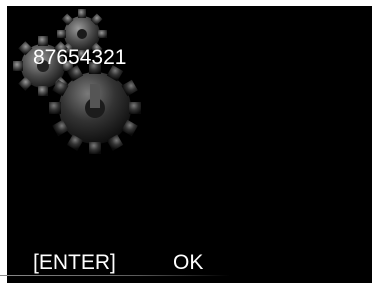 The width and height of the screenshot is (378, 289). Describe the element at coordinates (80, 57) in the screenshot. I see `display-value: 87654321` at that location.